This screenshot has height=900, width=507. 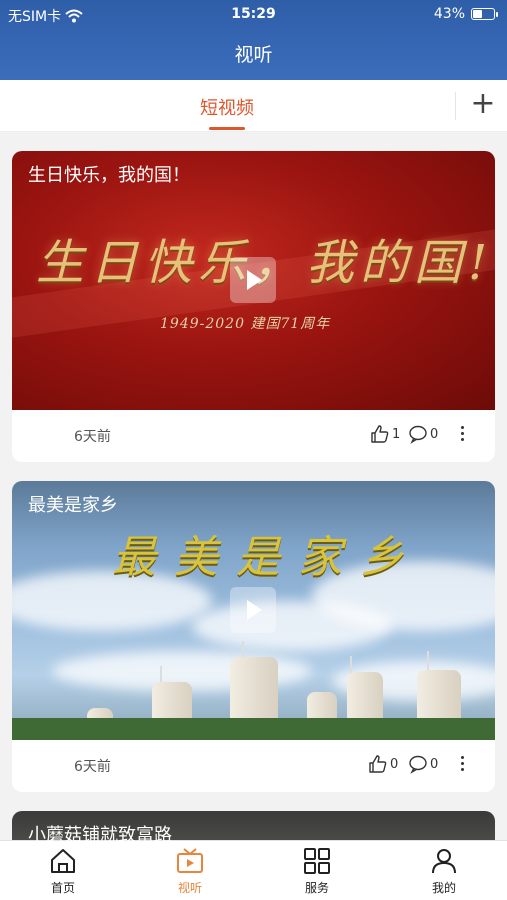 What do you see at coordinates (455, 106) in the screenshot?
I see `tab-divider` at bounding box center [455, 106].